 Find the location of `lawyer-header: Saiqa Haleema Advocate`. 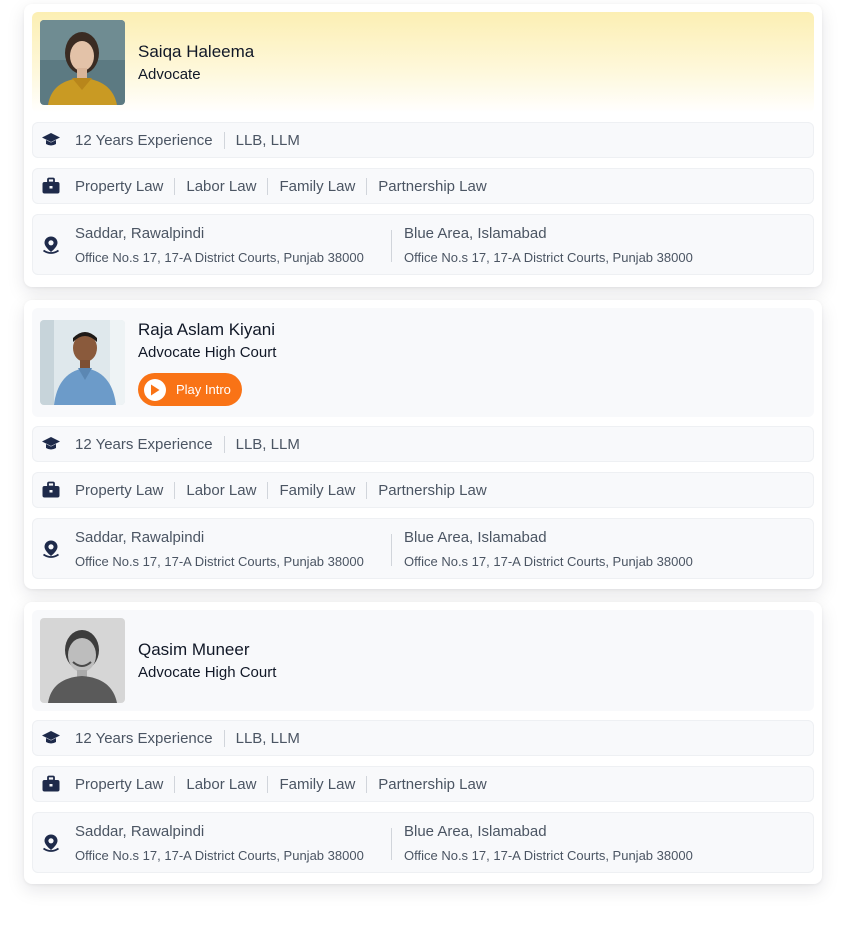

lawyer-header: Saiqa Haleema Advocate is located at coordinates (423, 62).